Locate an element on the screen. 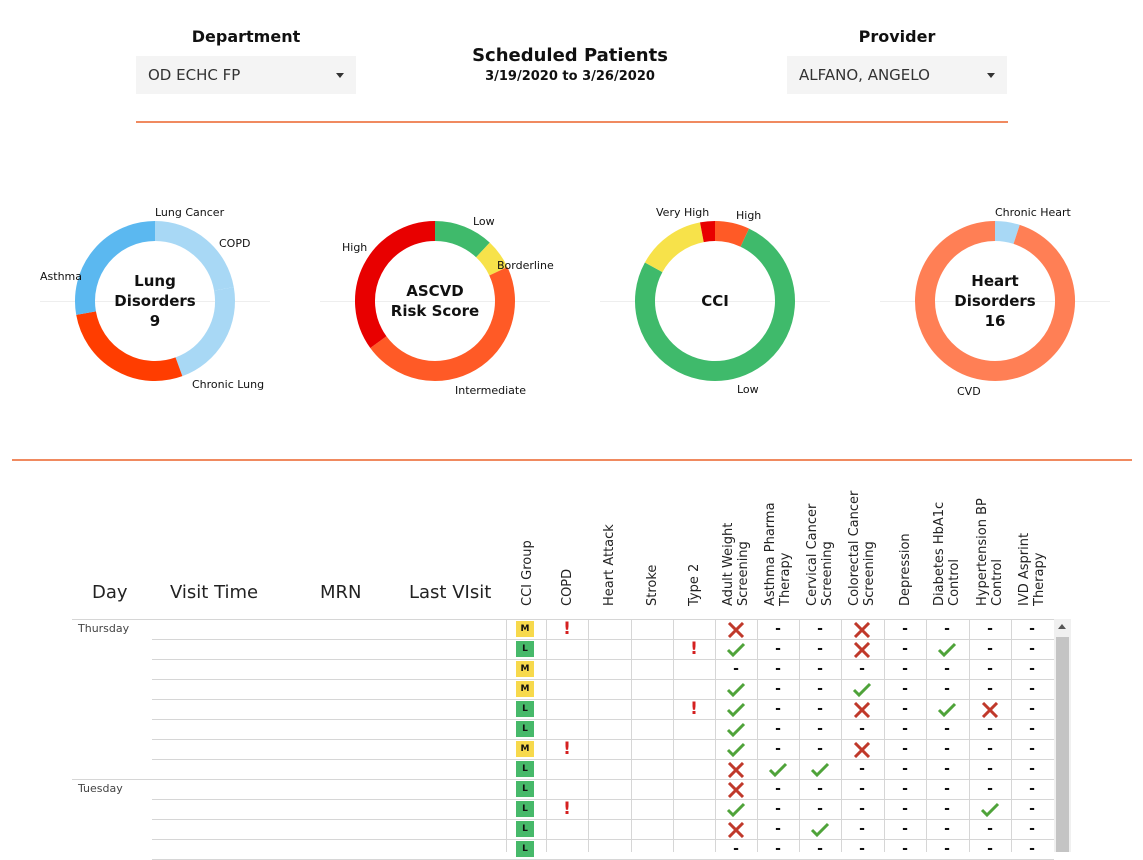  scroll-up-icon is located at coordinates (1062, 626).